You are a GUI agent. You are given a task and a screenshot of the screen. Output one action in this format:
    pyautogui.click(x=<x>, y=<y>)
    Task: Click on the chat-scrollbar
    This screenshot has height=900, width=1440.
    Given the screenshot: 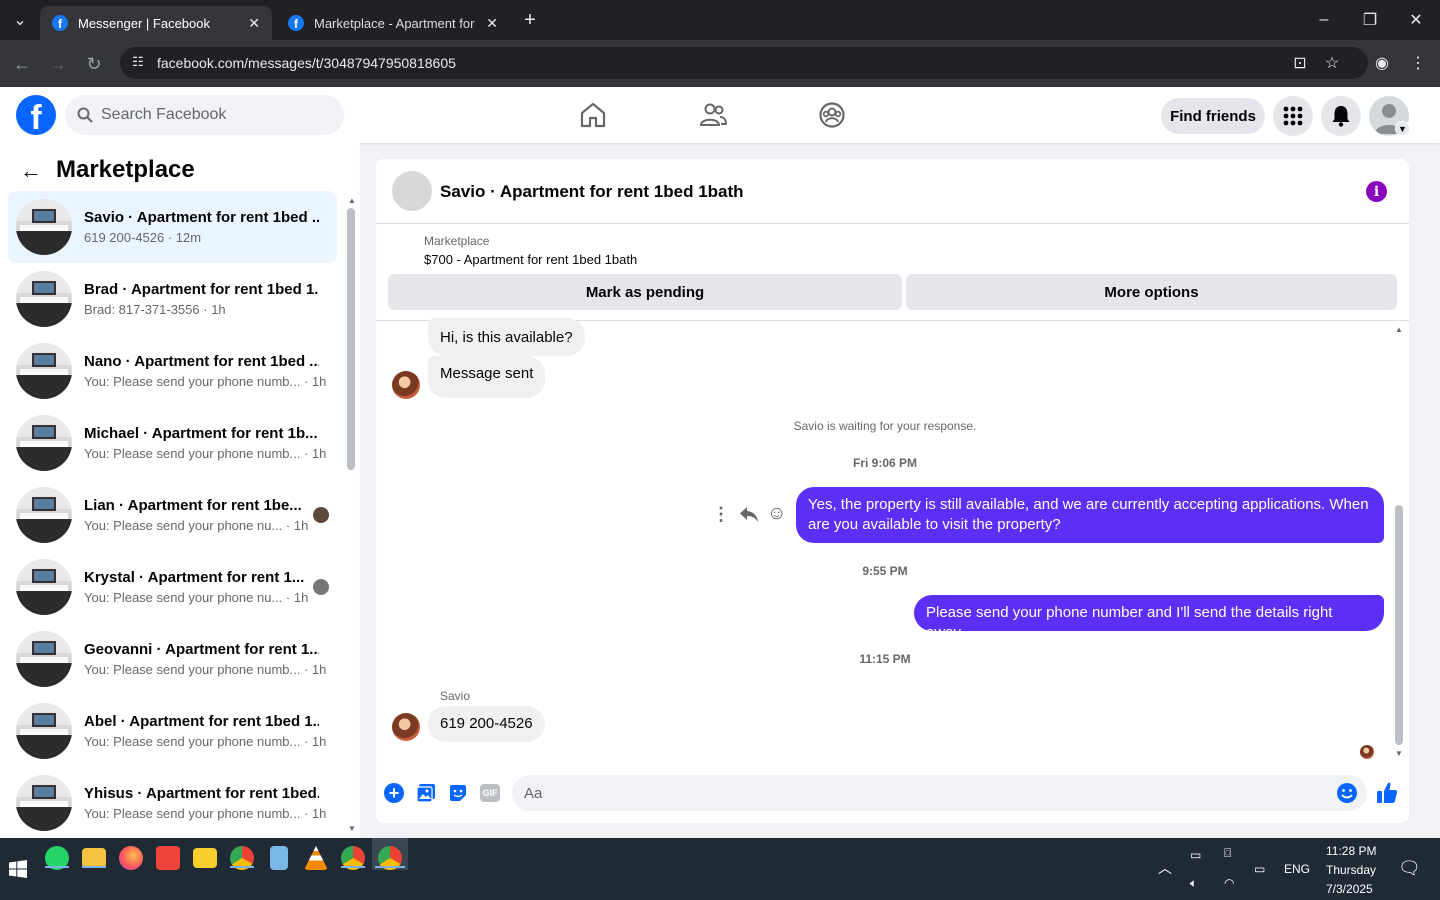 What is the action you would take?
    pyautogui.click(x=1399, y=625)
    